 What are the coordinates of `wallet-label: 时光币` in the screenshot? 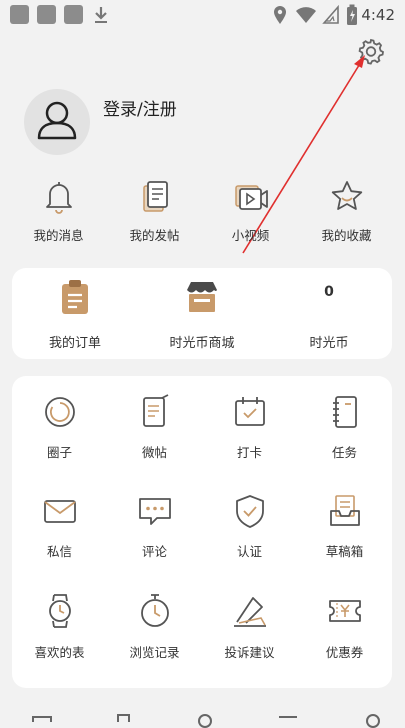 It's located at (329, 343).